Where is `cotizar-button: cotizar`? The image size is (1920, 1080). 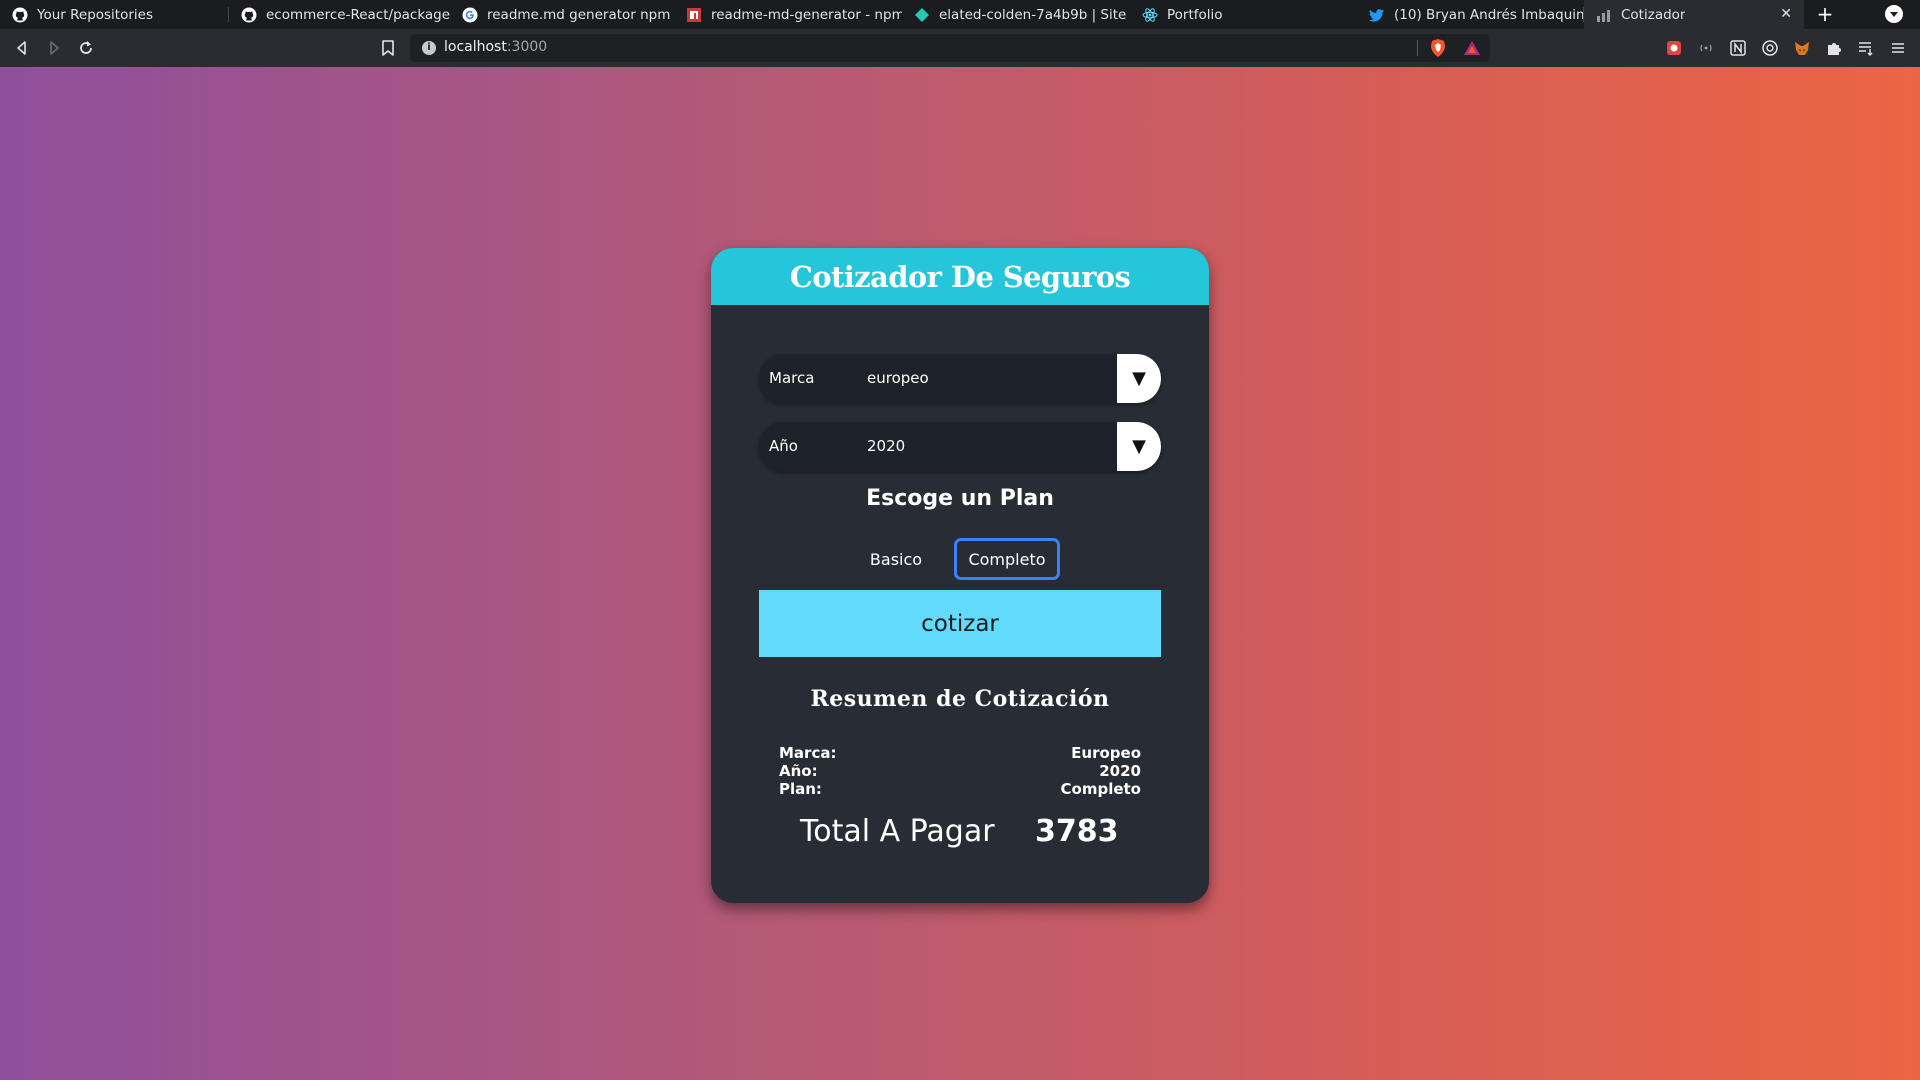 cotizar-button: cotizar is located at coordinates (960, 623).